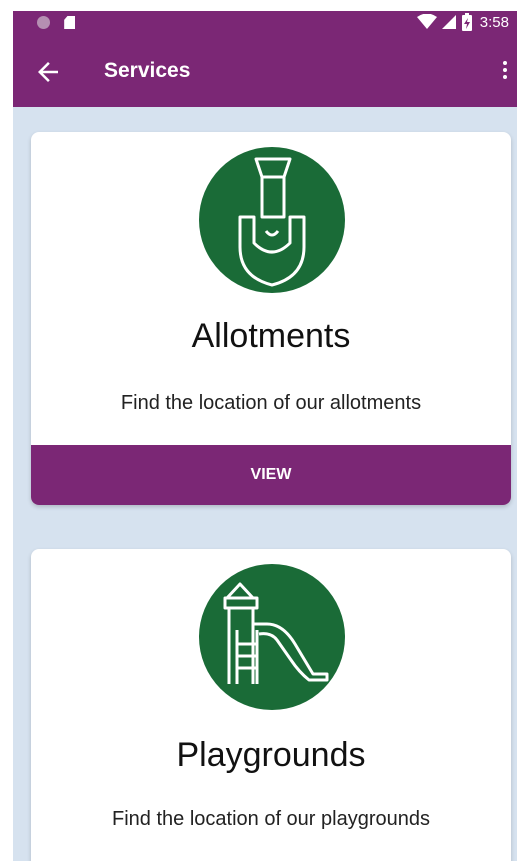  What do you see at coordinates (265, 71) in the screenshot?
I see `app-bar: Services` at bounding box center [265, 71].